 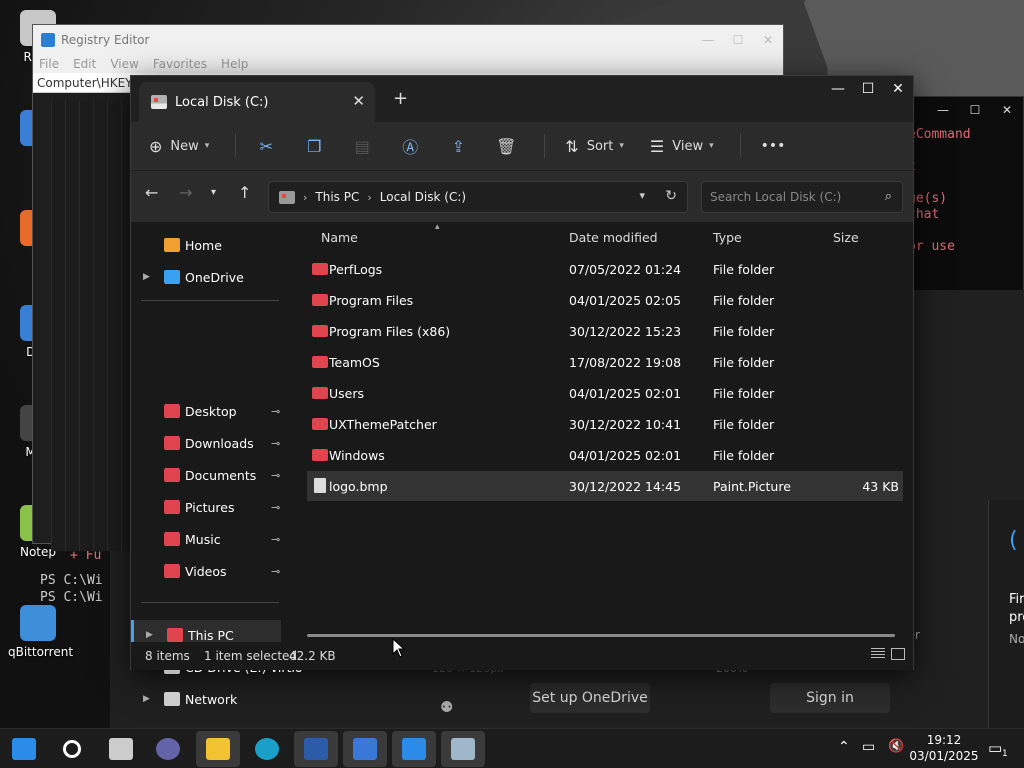 I want to click on terminal-line: eCommand, so click(x=939, y=134).